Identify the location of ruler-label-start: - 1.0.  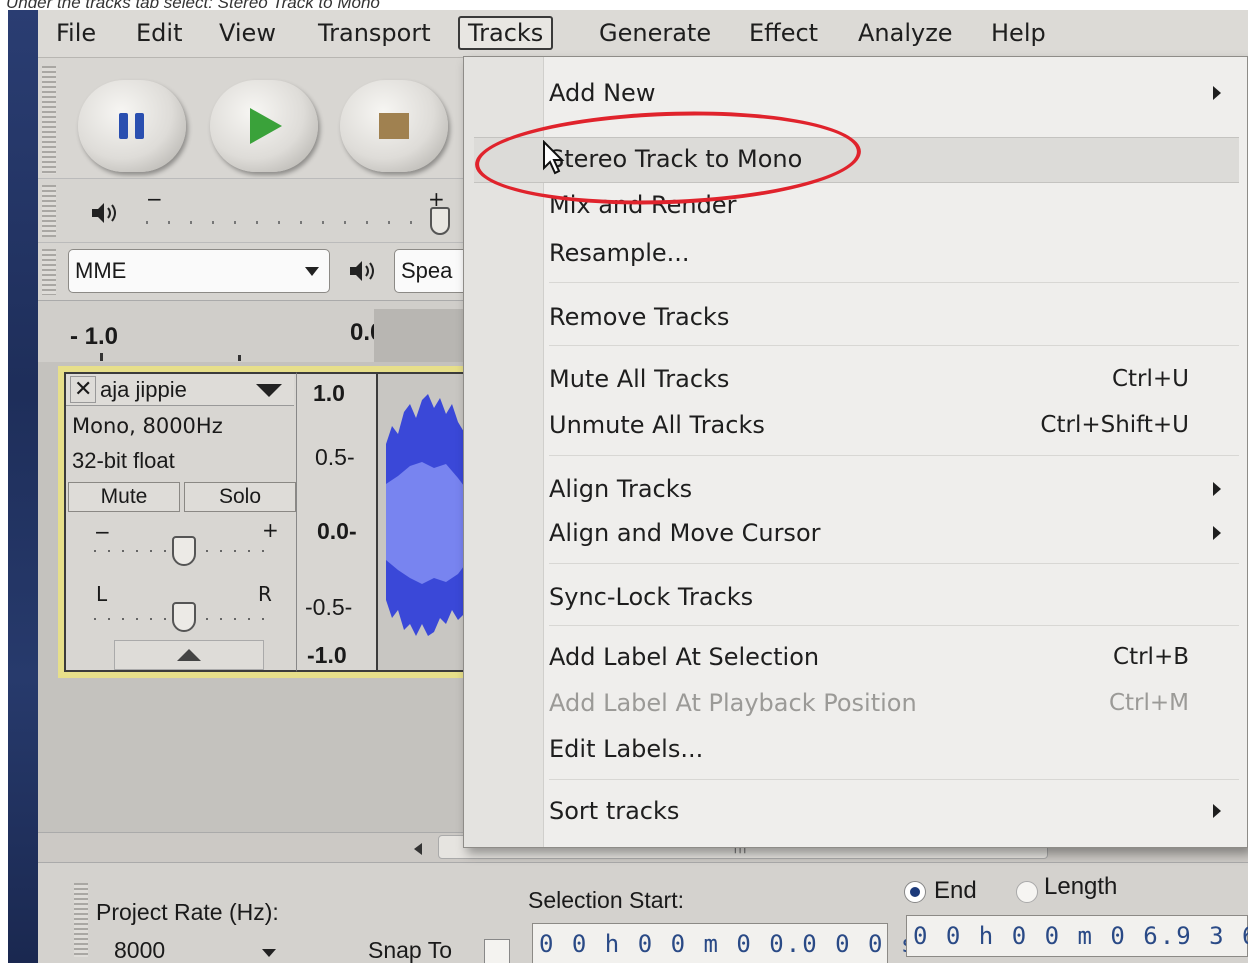
(94, 336).